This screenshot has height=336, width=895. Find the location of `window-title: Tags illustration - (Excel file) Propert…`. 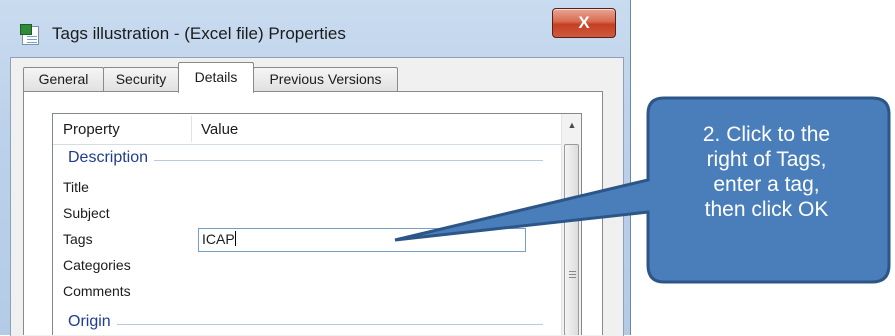

window-title: Tags illustration - (Excel file) Propert… is located at coordinates (199, 33).